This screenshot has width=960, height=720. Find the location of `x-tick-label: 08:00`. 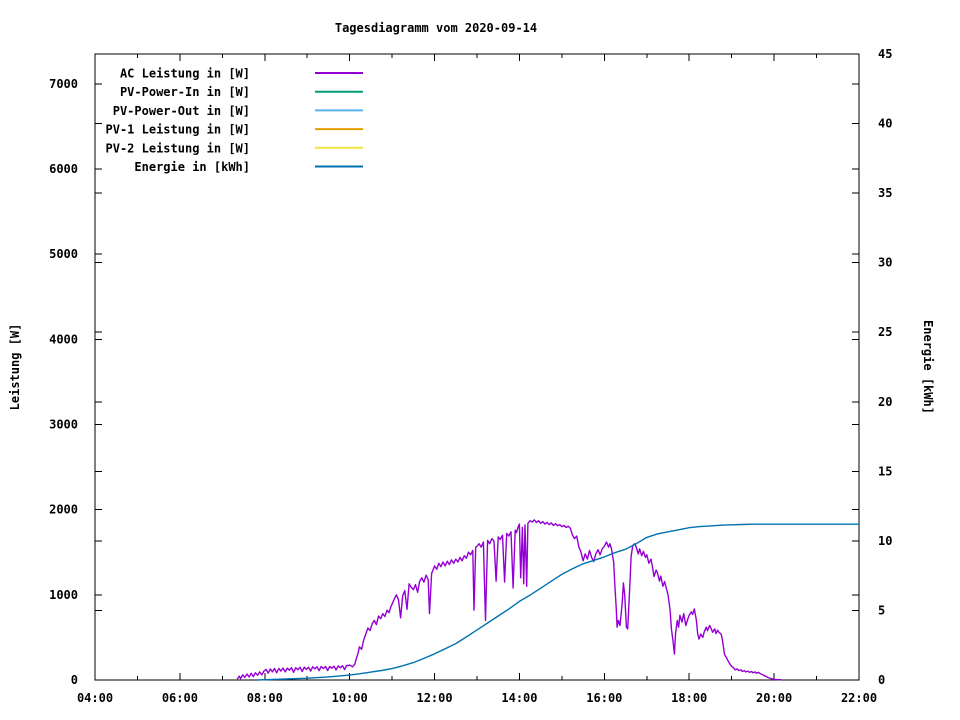

x-tick-label: 08:00 is located at coordinates (265, 698).